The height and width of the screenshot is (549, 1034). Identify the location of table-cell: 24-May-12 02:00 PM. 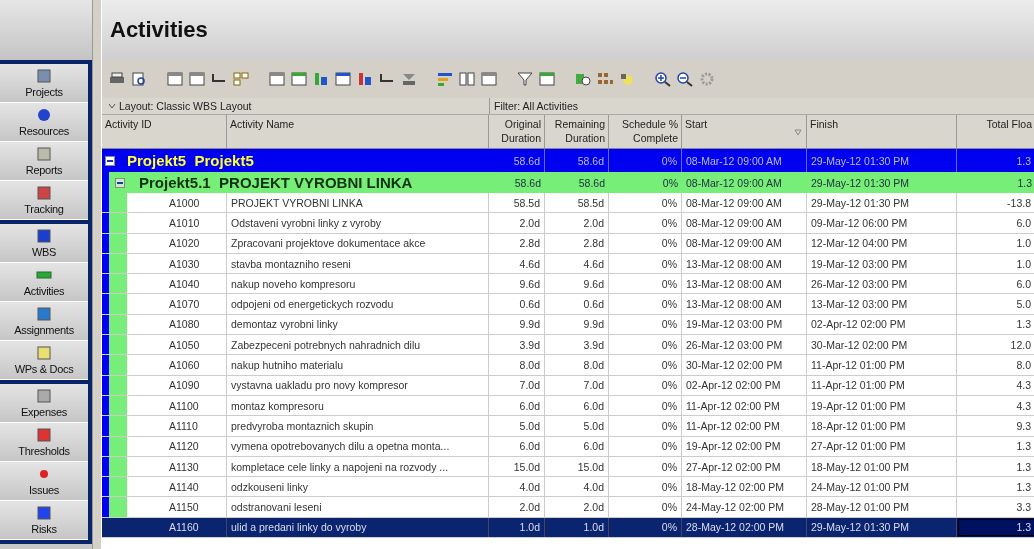
(744, 507).